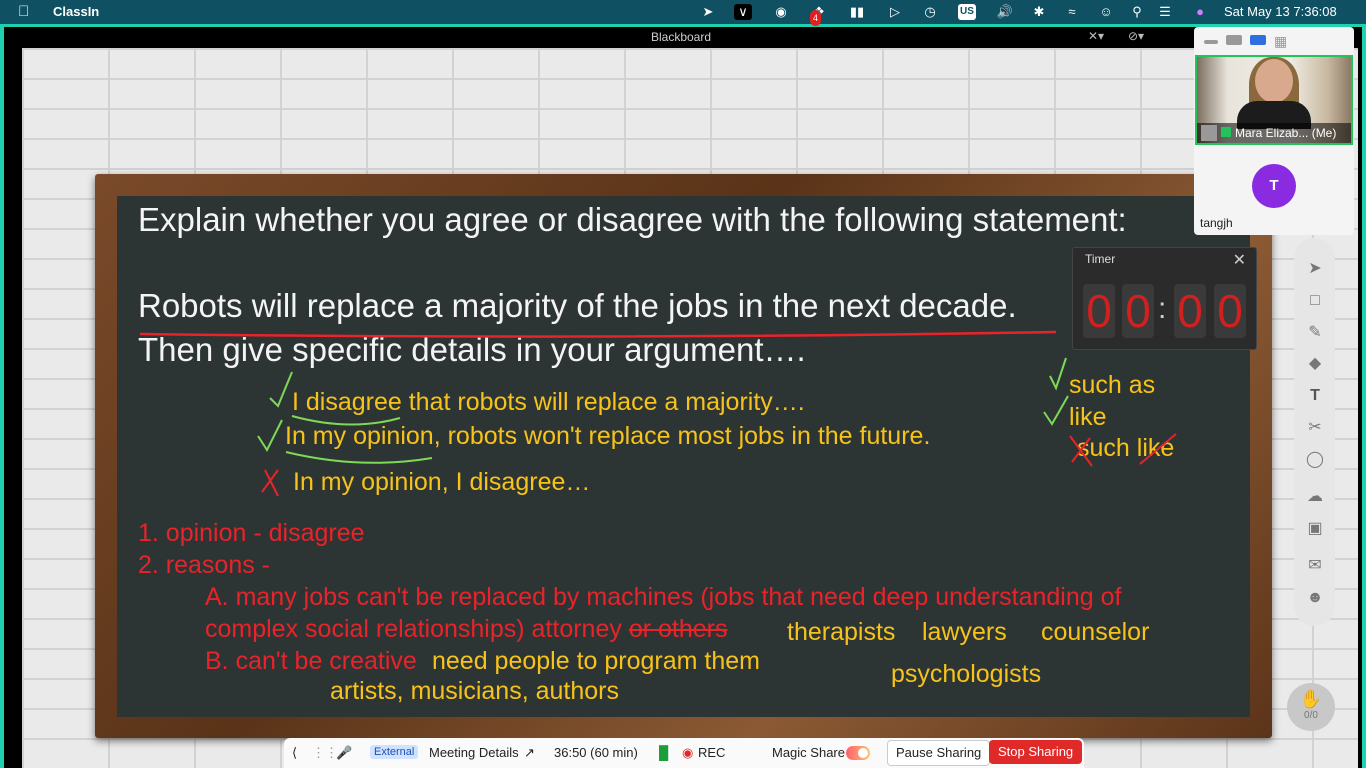 The width and height of the screenshot is (1366, 768). What do you see at coordinates (1315, 460) in the screenshot?
I see `shape-icon: ◯` at bounding box center [1315, 460].